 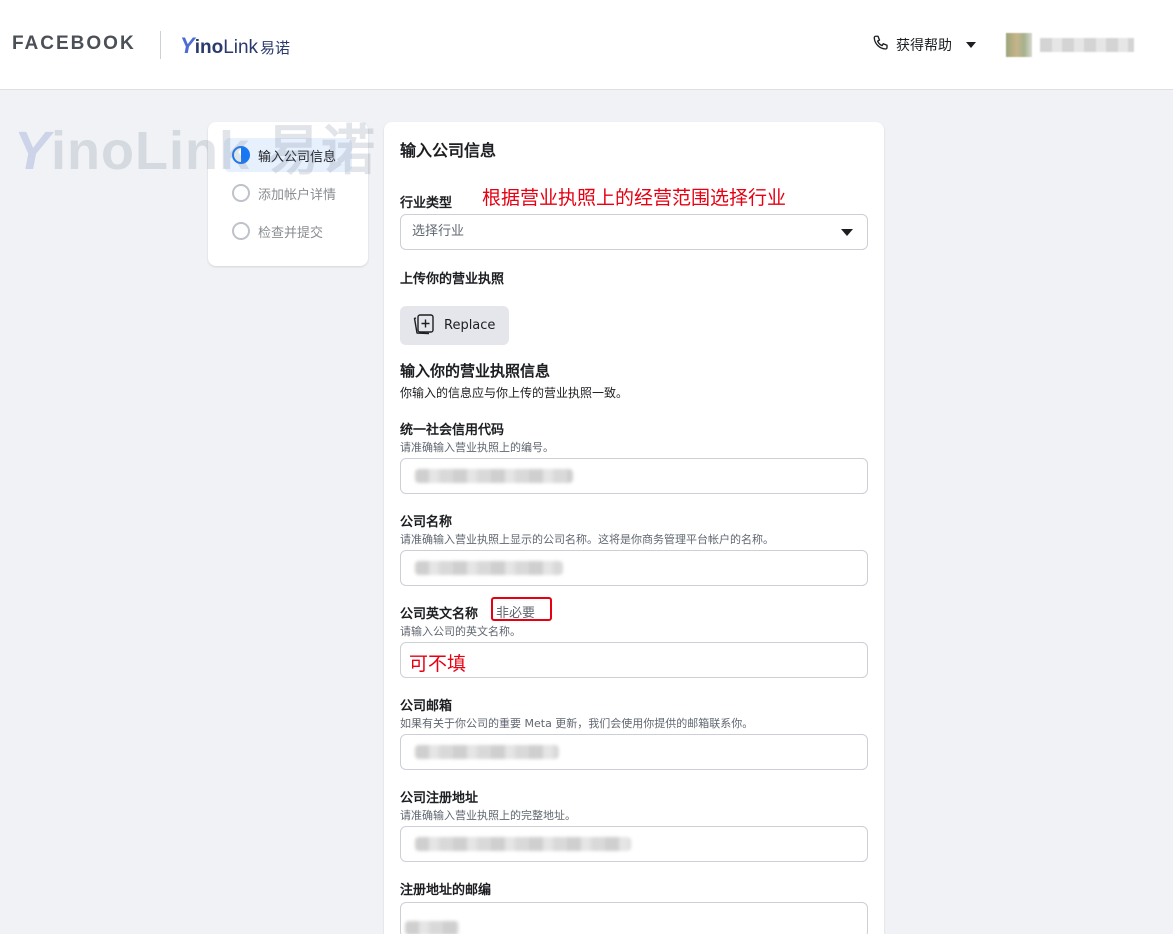 What do you see at coordinates (297, 195) in the screenshot?
I see `step-label: 添加帐户详情` at bounding box center [297, 195].